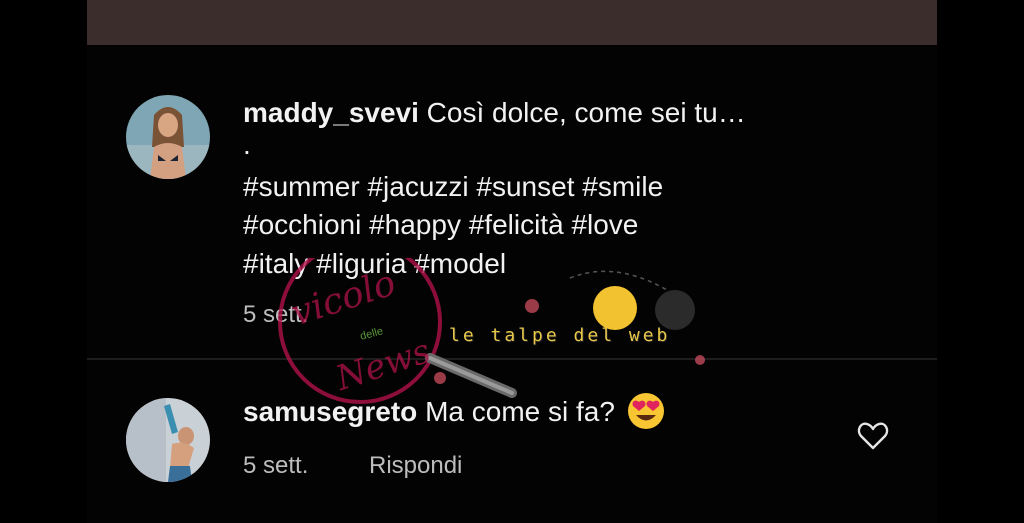 The image size is (1024, 523). Describe the element at coordinates (43, 261) in the screenshot. I see `left-black-border` at that location.